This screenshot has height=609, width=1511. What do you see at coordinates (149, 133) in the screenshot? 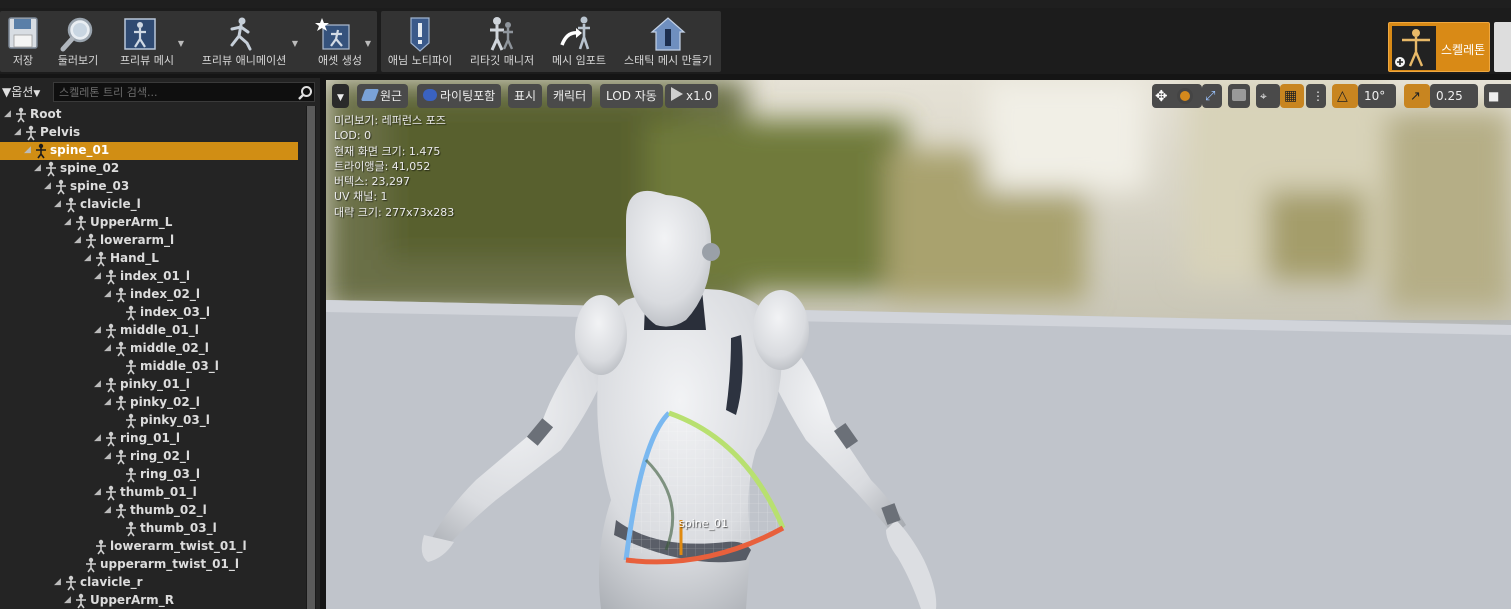
I see `tree-row-pelvis: ◢ Pelvis` at bounding box center [149, 133].